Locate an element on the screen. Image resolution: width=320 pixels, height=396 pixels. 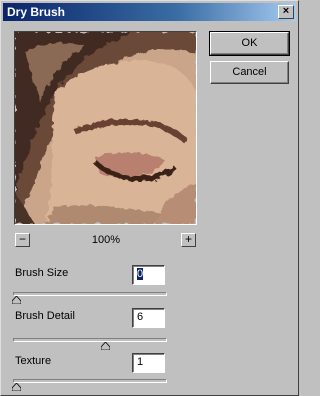
brush-size-field: 0 is located at coordinates (148, 275).